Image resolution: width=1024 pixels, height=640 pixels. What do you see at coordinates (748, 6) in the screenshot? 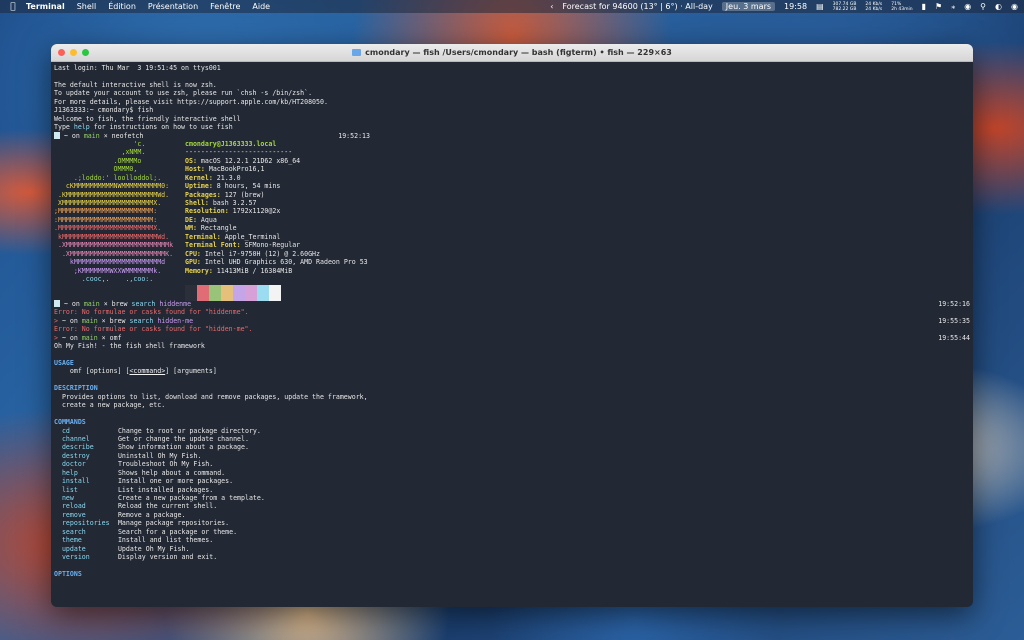
I see `date-label: Jeu. 3 mars` at bounding box center [748, 6].